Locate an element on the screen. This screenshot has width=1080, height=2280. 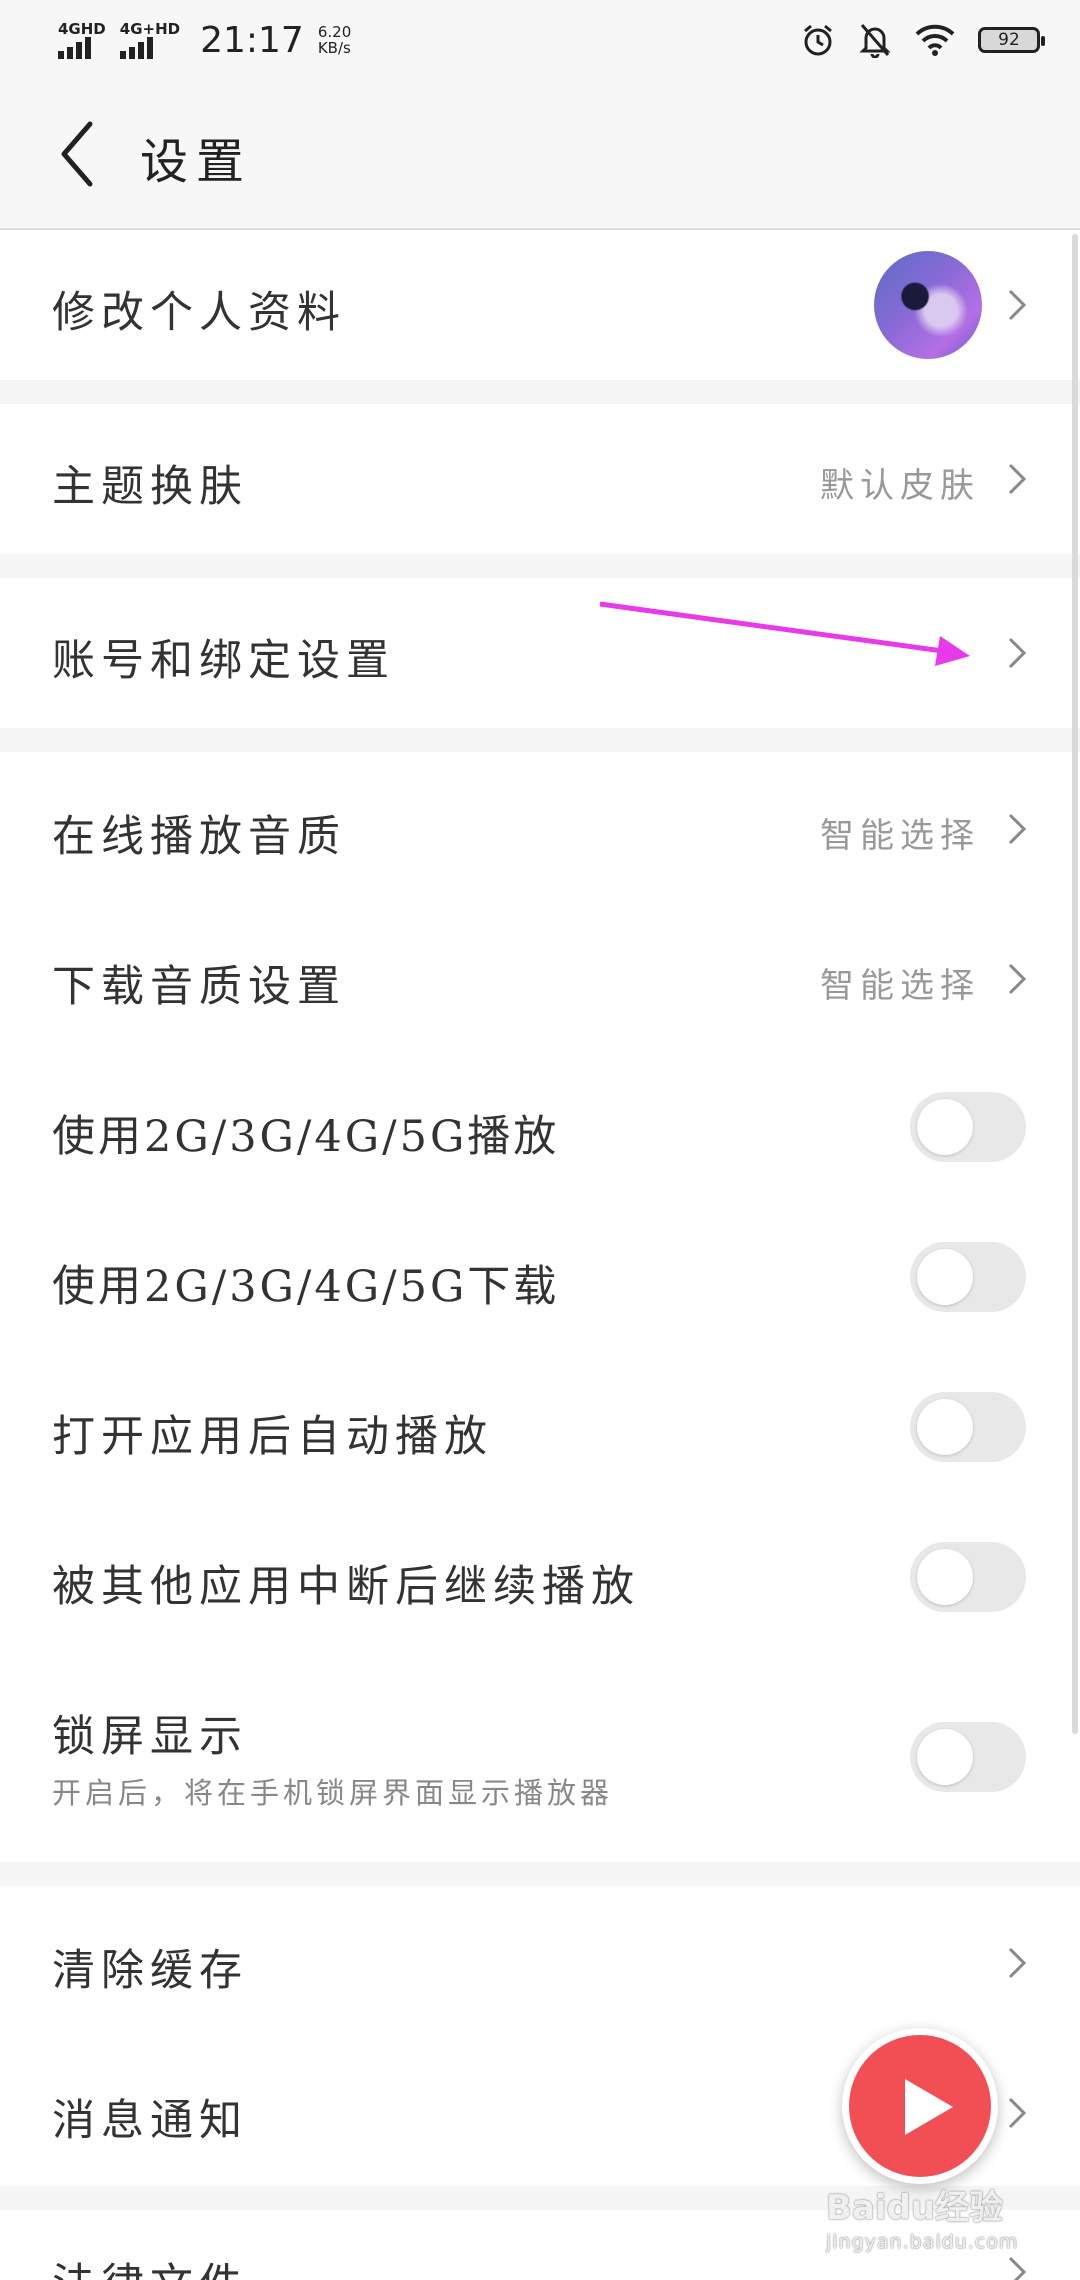
row-mobile-download: 使用2G/3G/4G/5G下载 is located at coordinates (540, 1277).